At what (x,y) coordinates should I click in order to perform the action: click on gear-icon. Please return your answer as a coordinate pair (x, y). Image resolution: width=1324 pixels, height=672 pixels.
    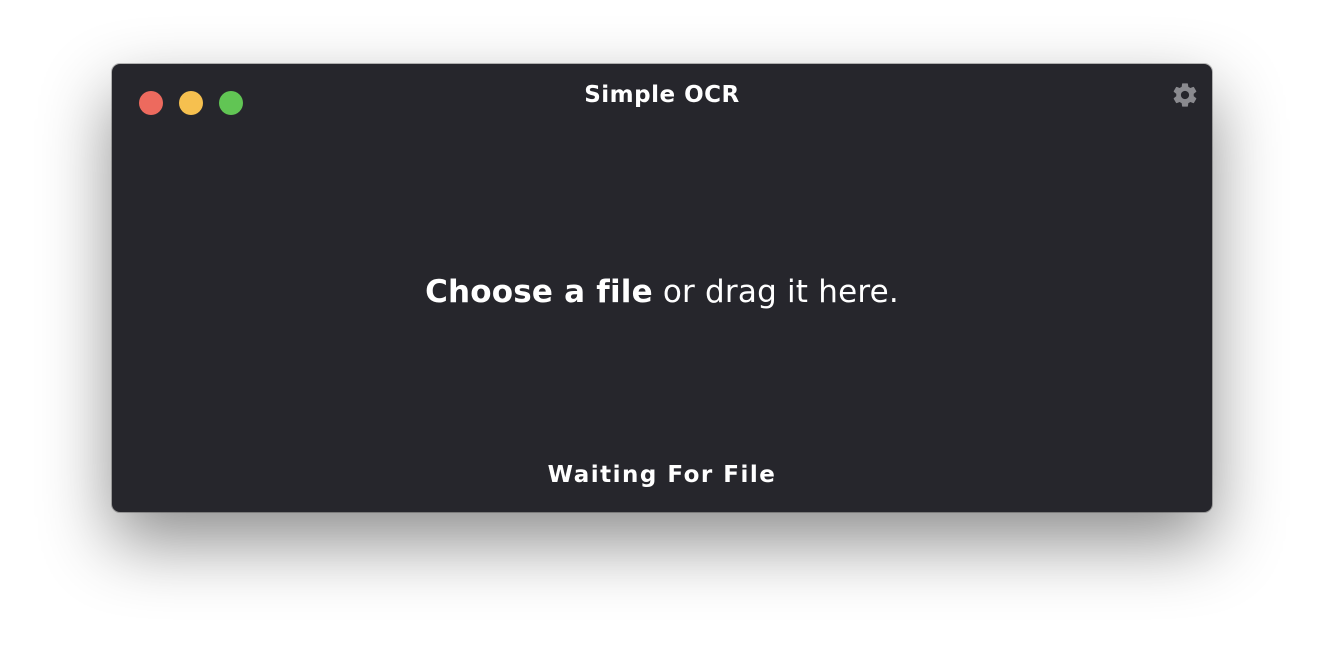
    Looking at the image, I should click on (1185, 95).